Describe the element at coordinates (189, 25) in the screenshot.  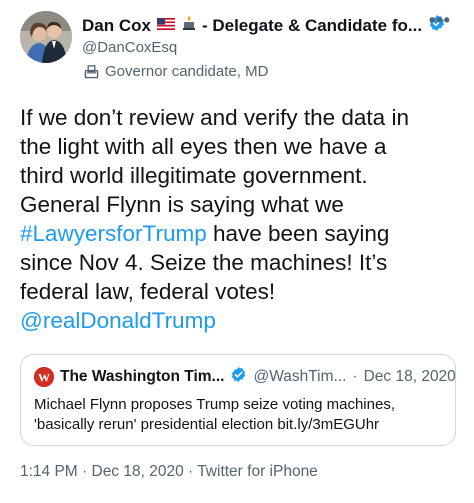
I see `candle-icon` at that location.